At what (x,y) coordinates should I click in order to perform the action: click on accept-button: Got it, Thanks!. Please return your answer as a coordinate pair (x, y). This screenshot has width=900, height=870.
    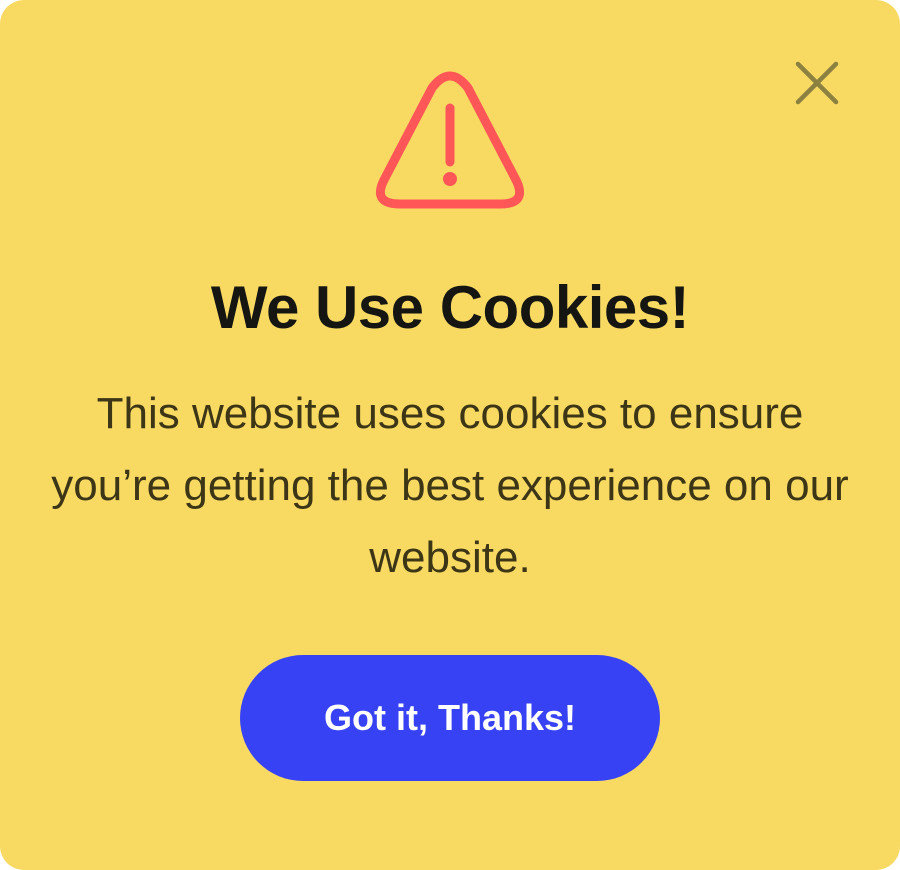
    Looking at the image, I should click on (450, 718).